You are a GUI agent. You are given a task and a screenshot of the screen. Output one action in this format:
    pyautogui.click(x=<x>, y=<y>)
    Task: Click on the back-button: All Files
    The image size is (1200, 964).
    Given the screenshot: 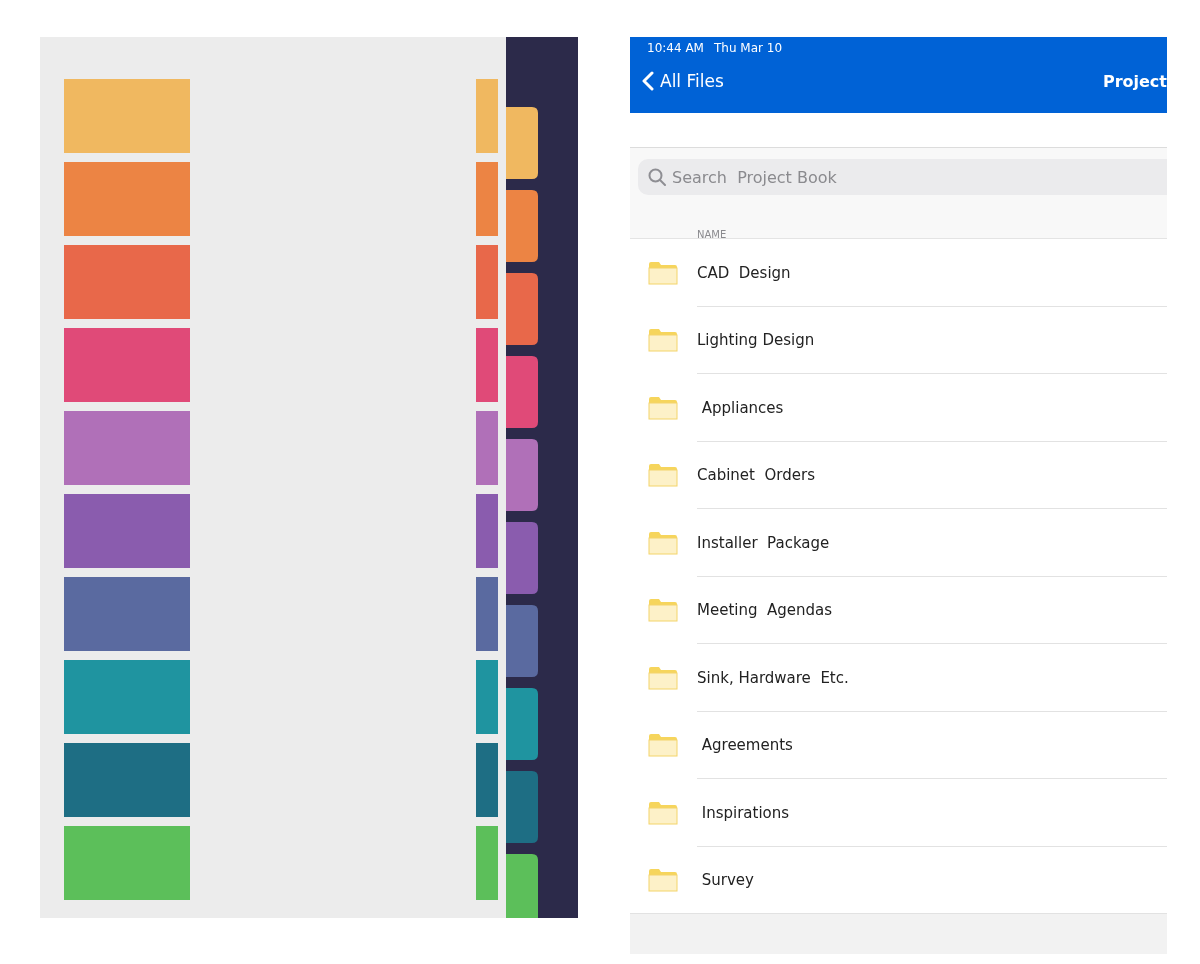 What is the action you would take?
    pyautogui.click(x=683, y=81)
    